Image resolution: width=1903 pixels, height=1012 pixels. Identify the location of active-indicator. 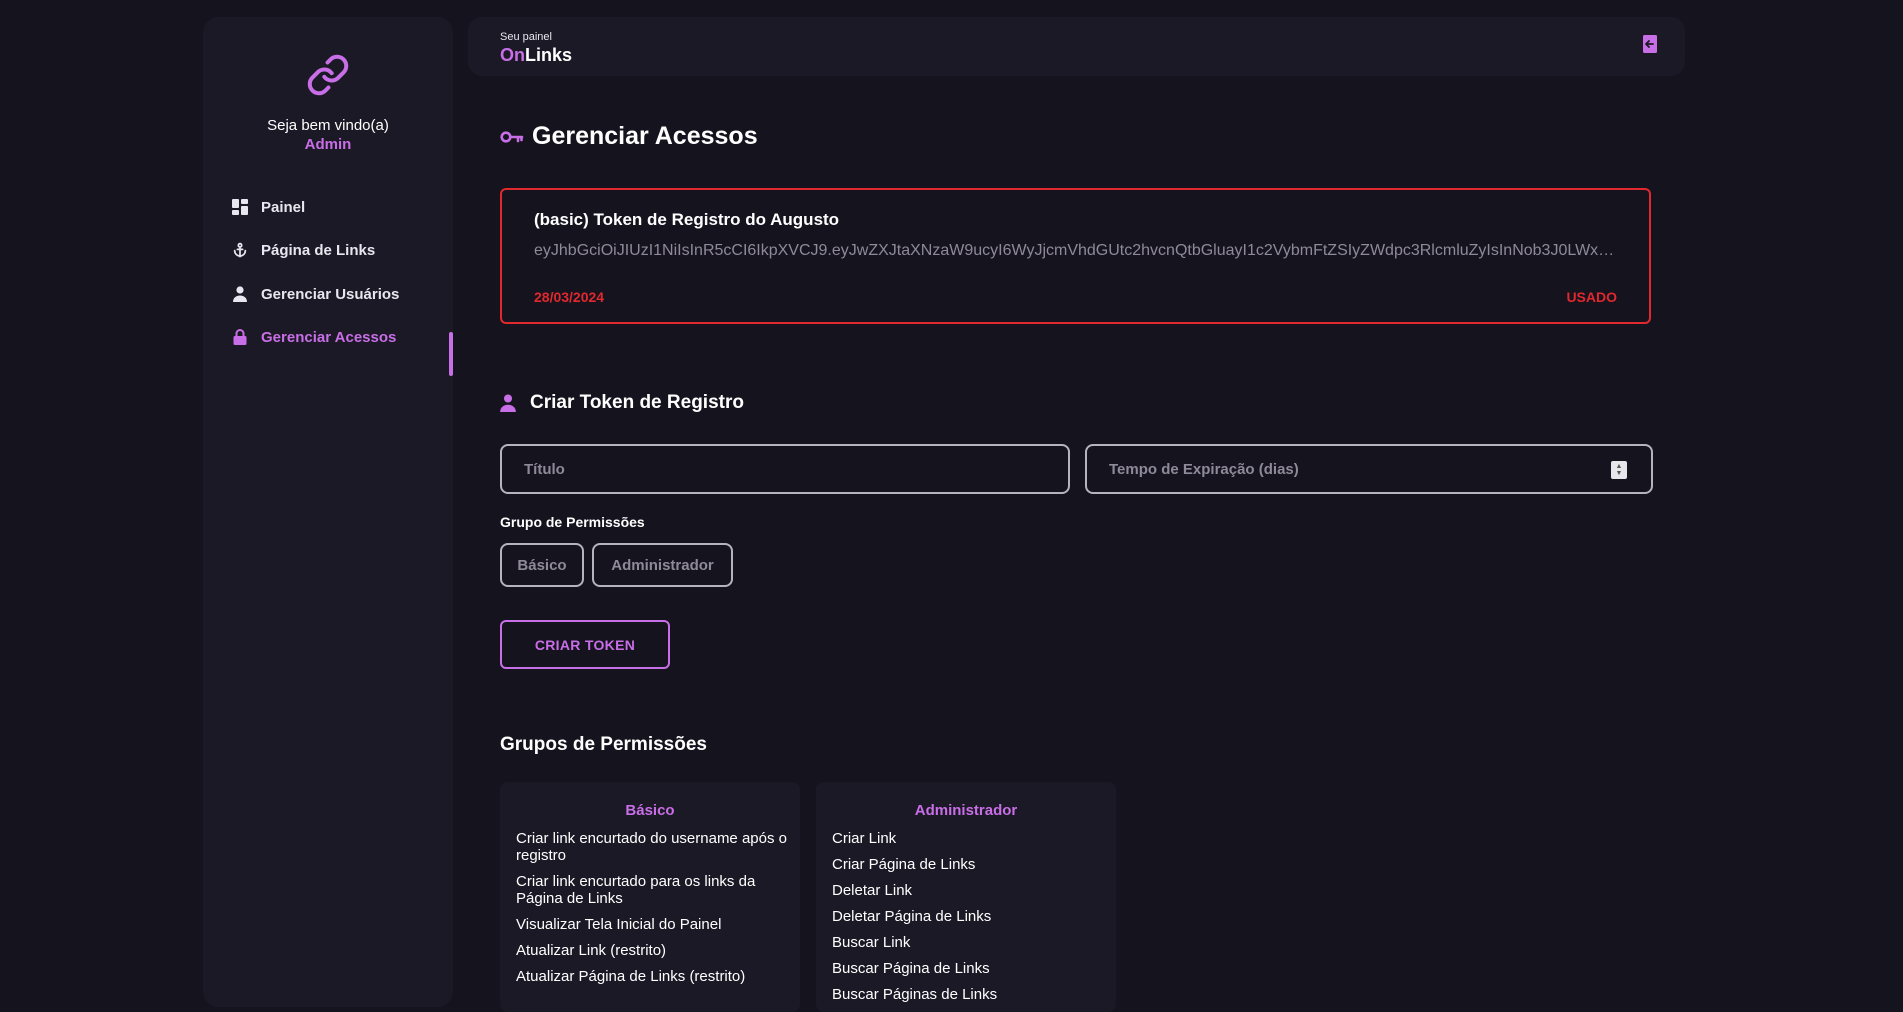
(451, 354).